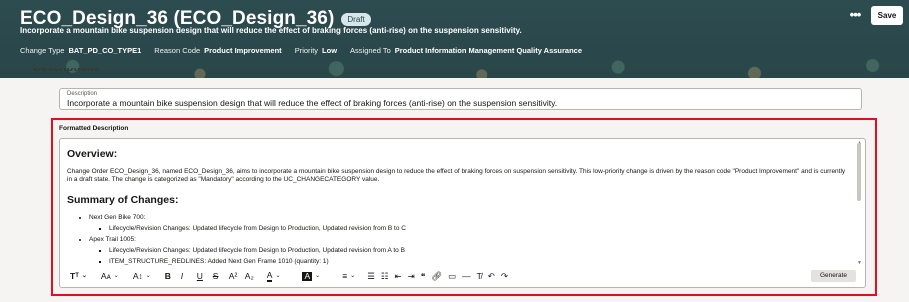 The height and width of the screenshot is (302, 909). Describe the element at coordinates (123, 200) in the screenshot. I see `summary-heading: Summary of Changes:` at that location.